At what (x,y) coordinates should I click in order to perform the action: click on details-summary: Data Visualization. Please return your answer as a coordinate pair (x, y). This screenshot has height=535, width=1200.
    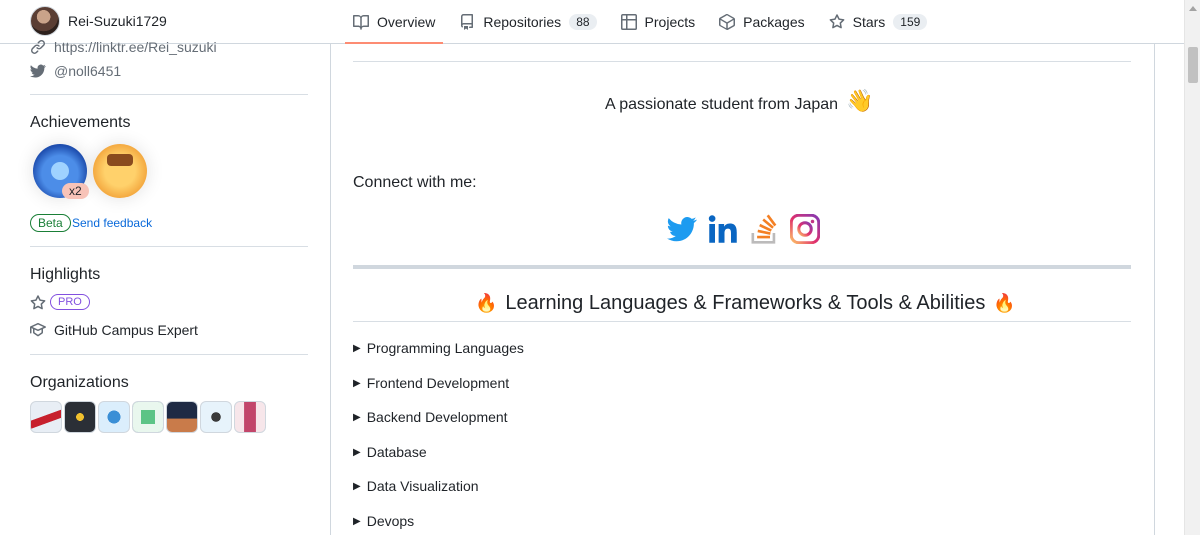
    Looking at the image, I should click on (422, 486).